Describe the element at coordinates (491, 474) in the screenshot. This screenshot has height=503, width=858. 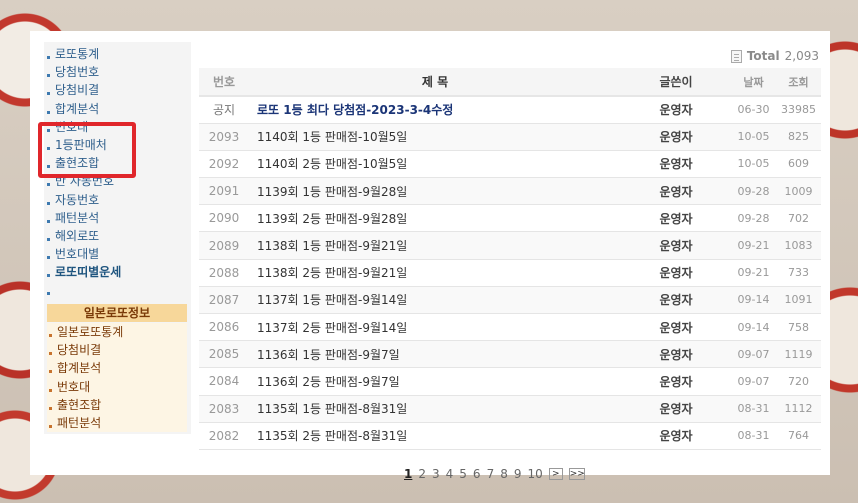
I see `page-link: 7` at that location.